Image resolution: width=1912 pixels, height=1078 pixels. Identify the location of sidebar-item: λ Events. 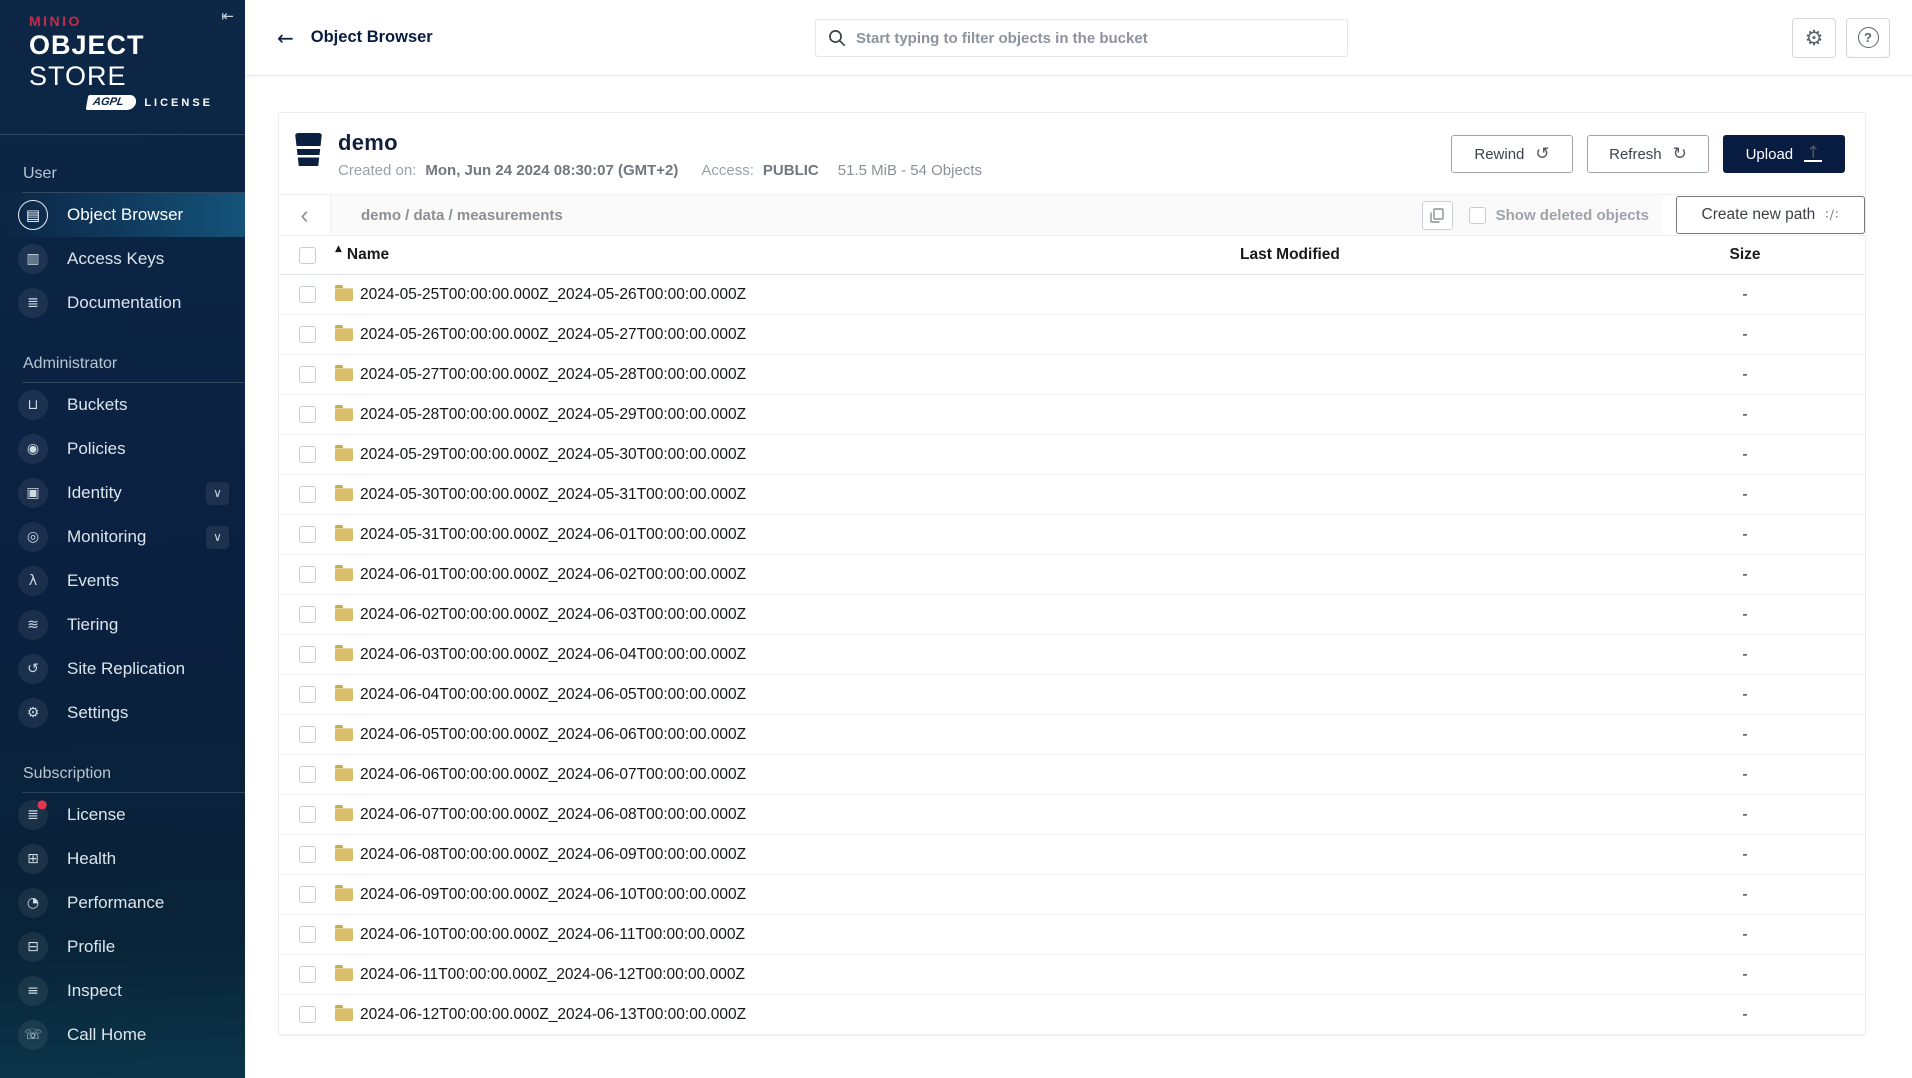
(122, 581).